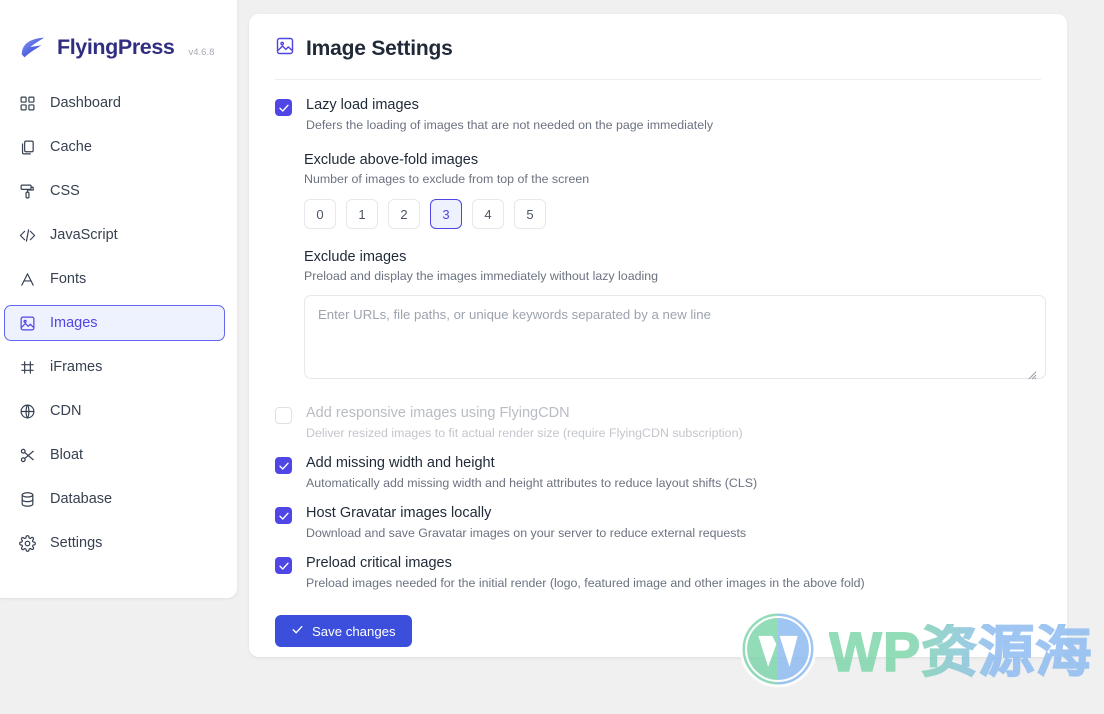 This screenshot has width=1104, height=714. What do you see at coordinates (27, 411) in the screenshot?
I see `globe-icon` at bounding box center [27, 411].